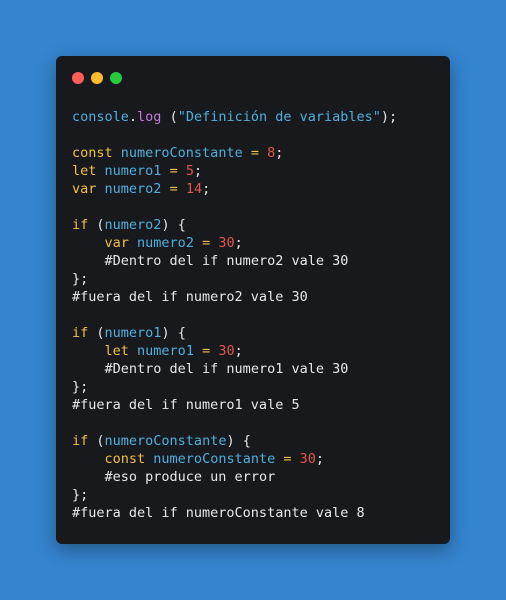 This screenshot has width=506, height=600. Describe the element at coordinates (234, 333) in the screenshot. I see `code-line: if (numero1) {` at that location.